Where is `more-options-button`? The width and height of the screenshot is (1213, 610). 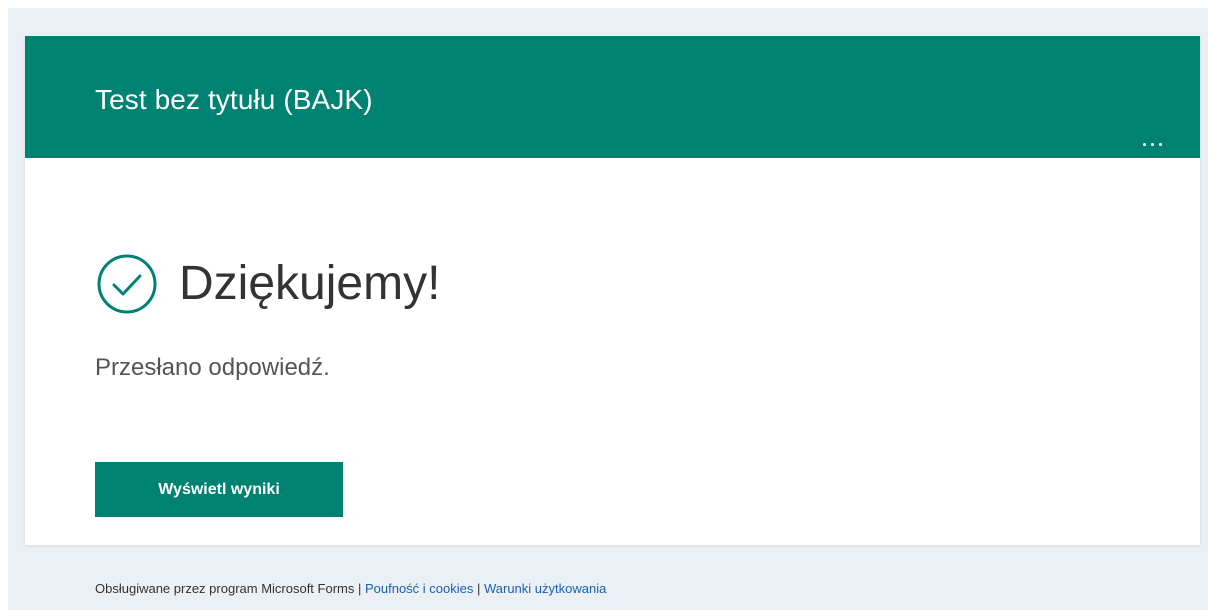
more-options-button is located at coordinates (1152, 144).